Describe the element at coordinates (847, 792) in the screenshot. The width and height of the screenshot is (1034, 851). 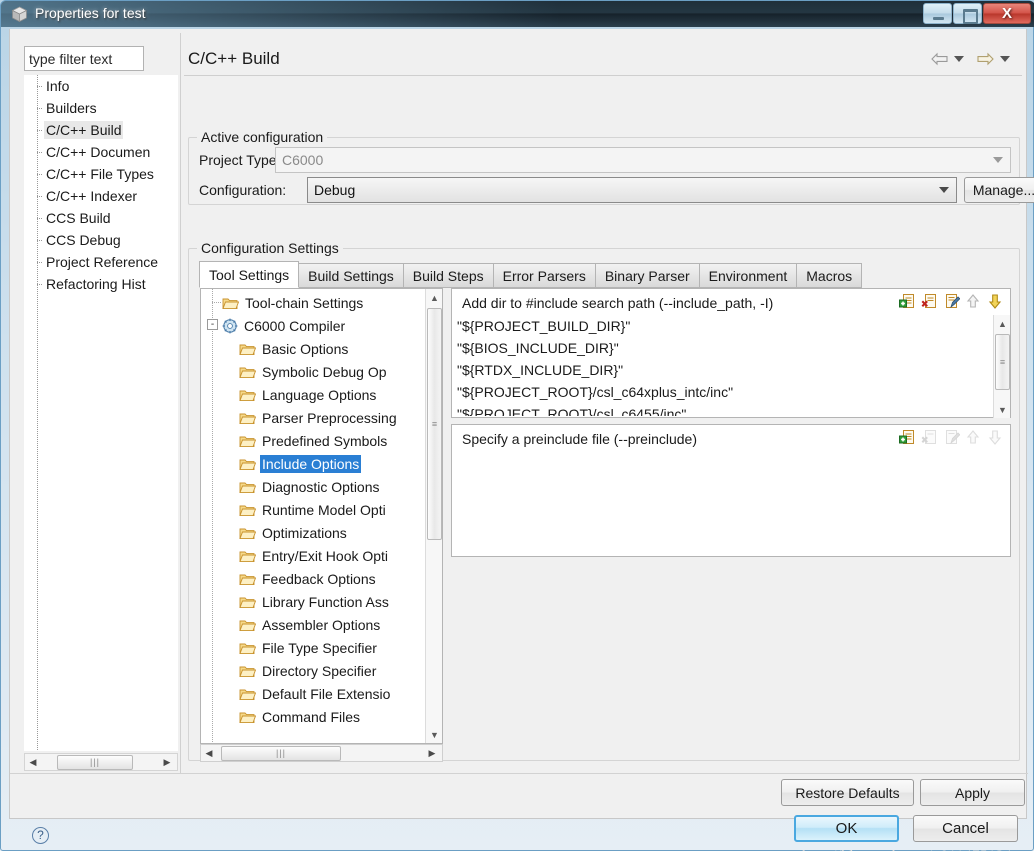
I see `restore-defaults-button: Restore Defaults` at that location.